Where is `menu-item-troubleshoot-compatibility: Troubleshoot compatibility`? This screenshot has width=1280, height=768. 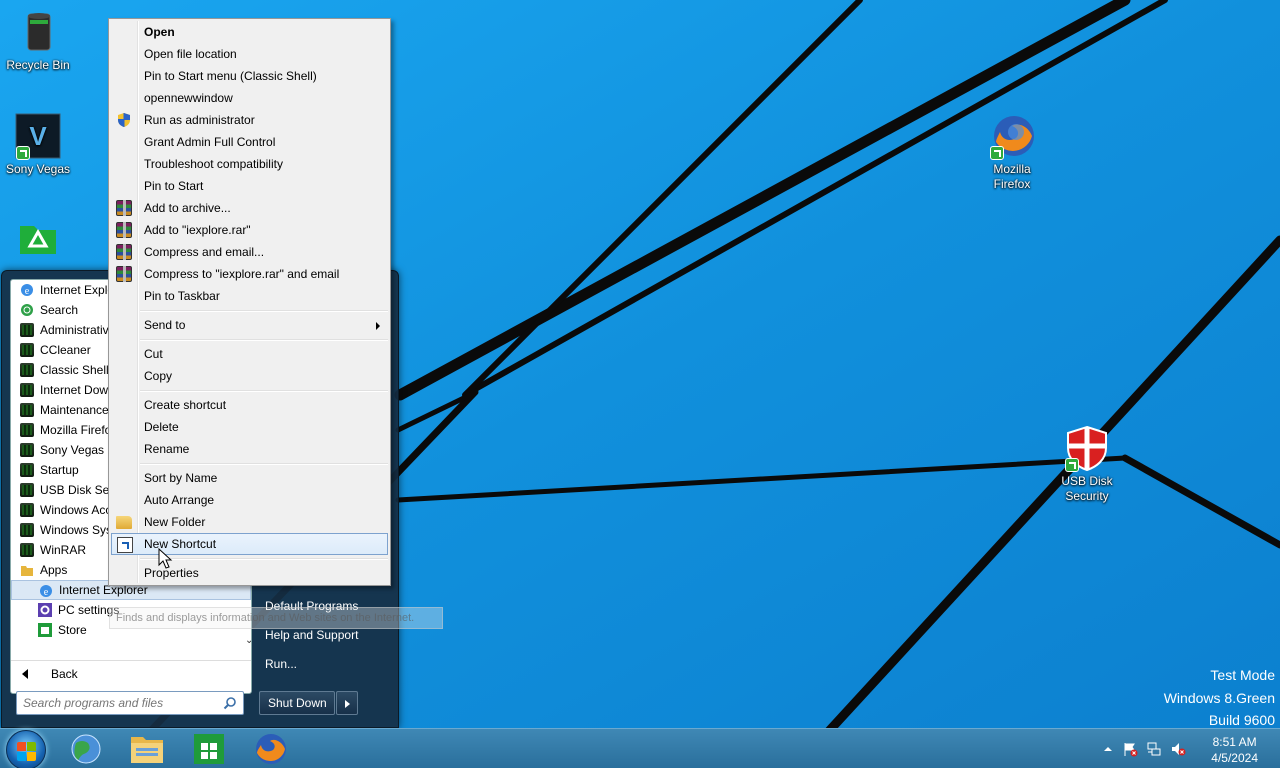
menu-item-troubleshoot-compatibility: Troubleshoot compatibility is located at coordinates (249, 164).